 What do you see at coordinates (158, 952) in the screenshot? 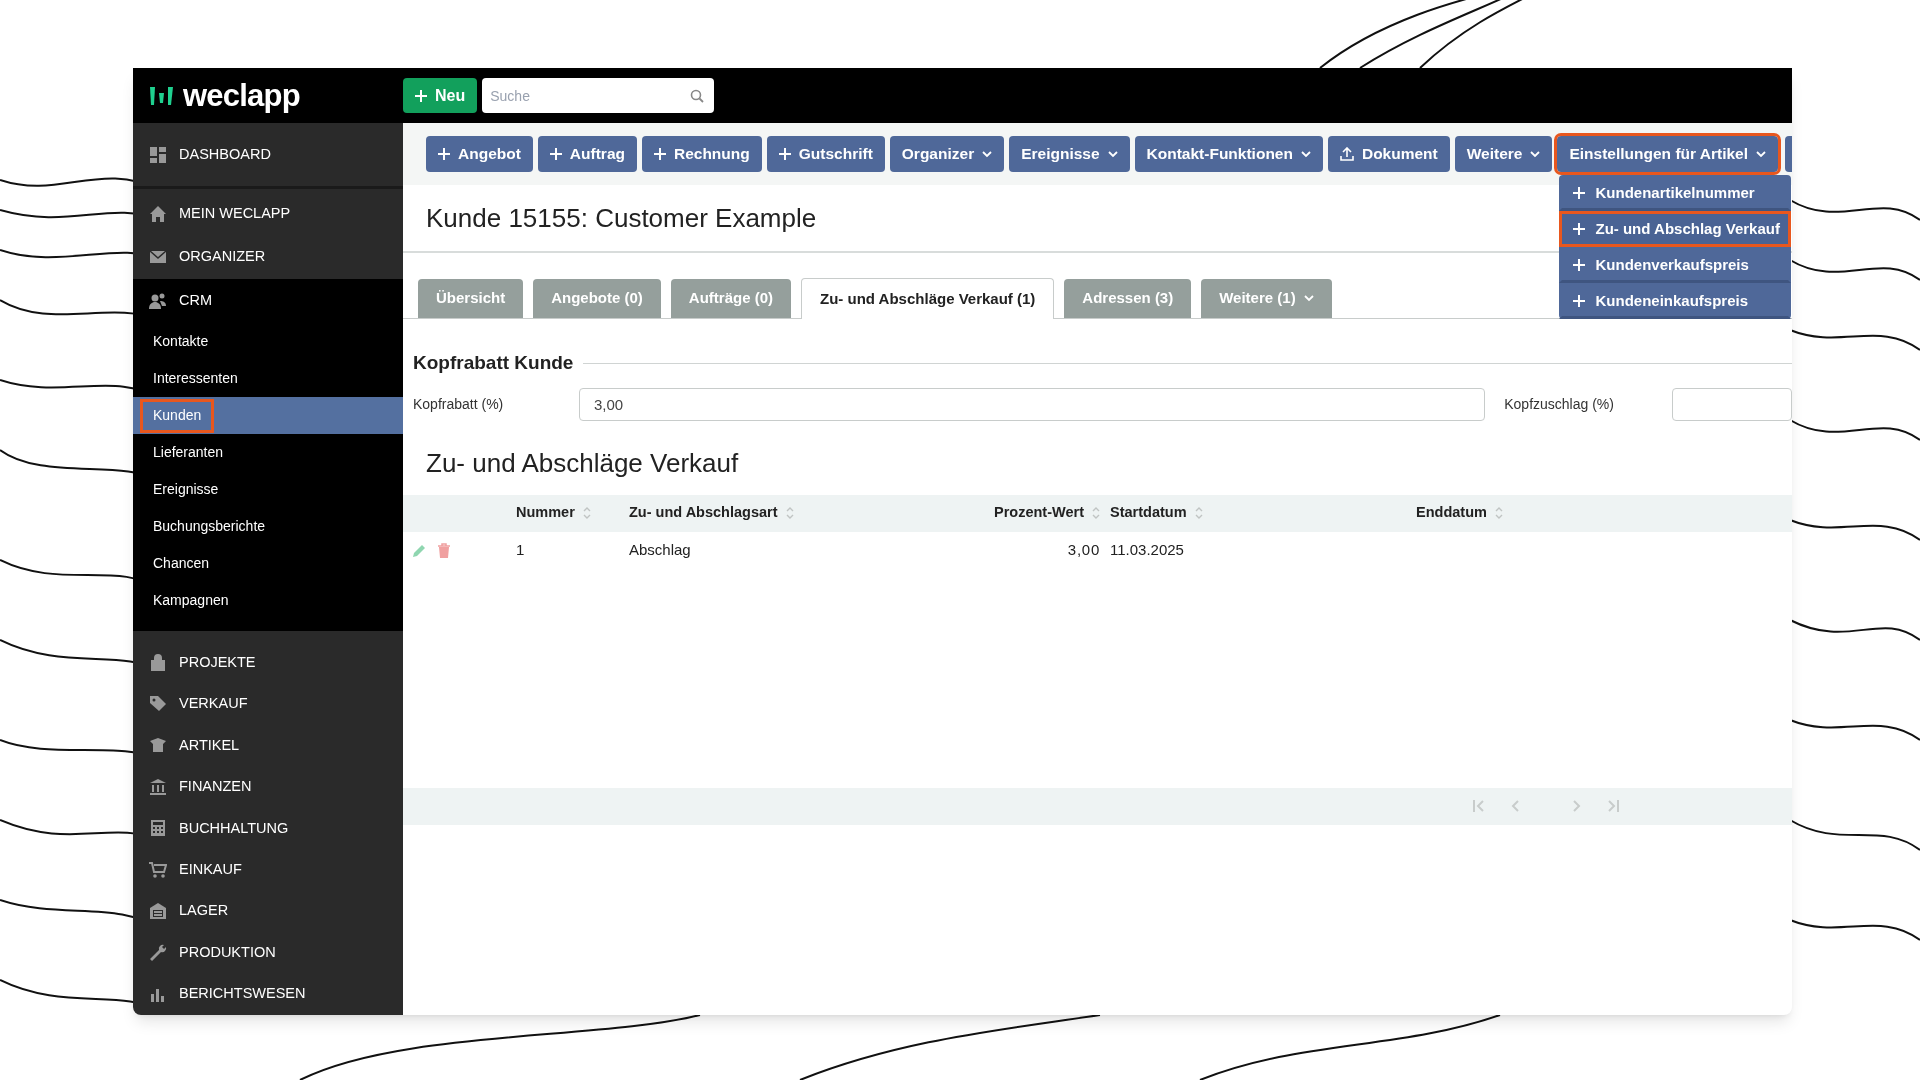
I see `wrench-icon` at bounding box center [158, 952].